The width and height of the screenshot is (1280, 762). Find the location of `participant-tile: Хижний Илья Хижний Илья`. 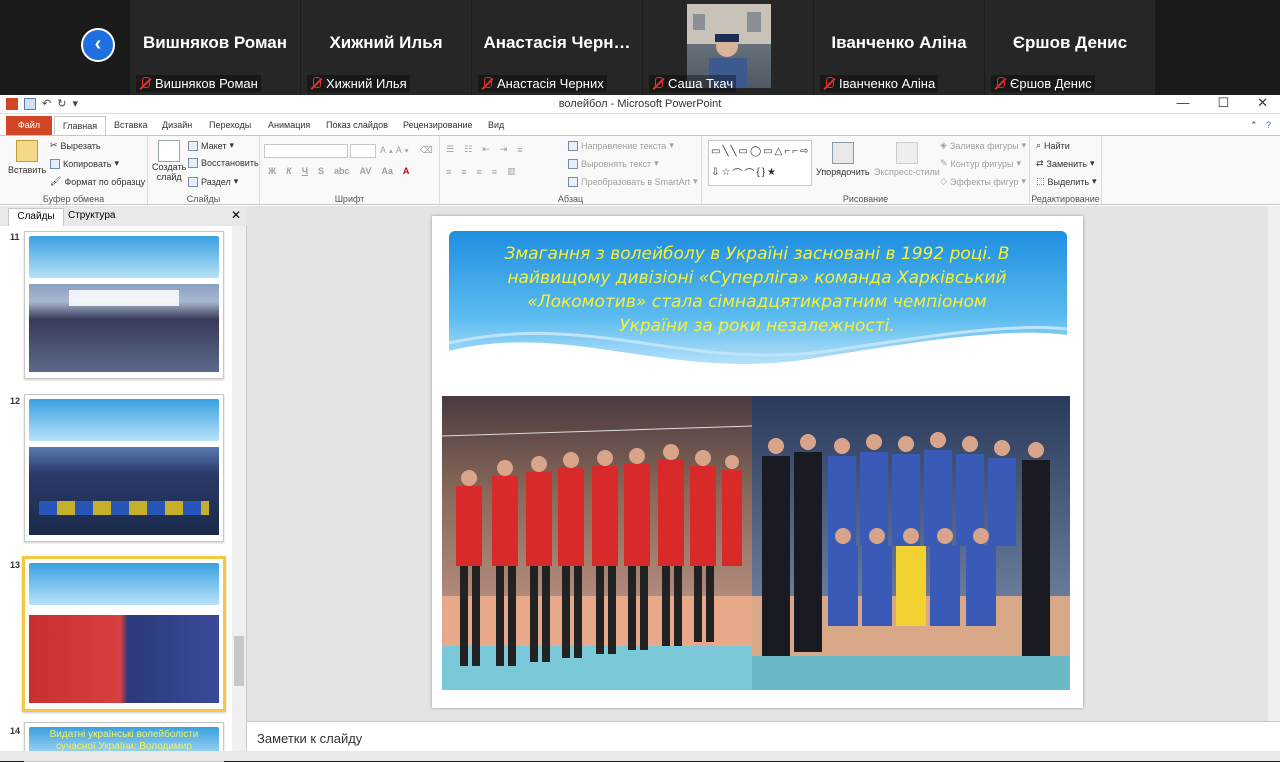

participant-tile: Хижний Илья Хижний Илья is located at coordinates (386, 47).